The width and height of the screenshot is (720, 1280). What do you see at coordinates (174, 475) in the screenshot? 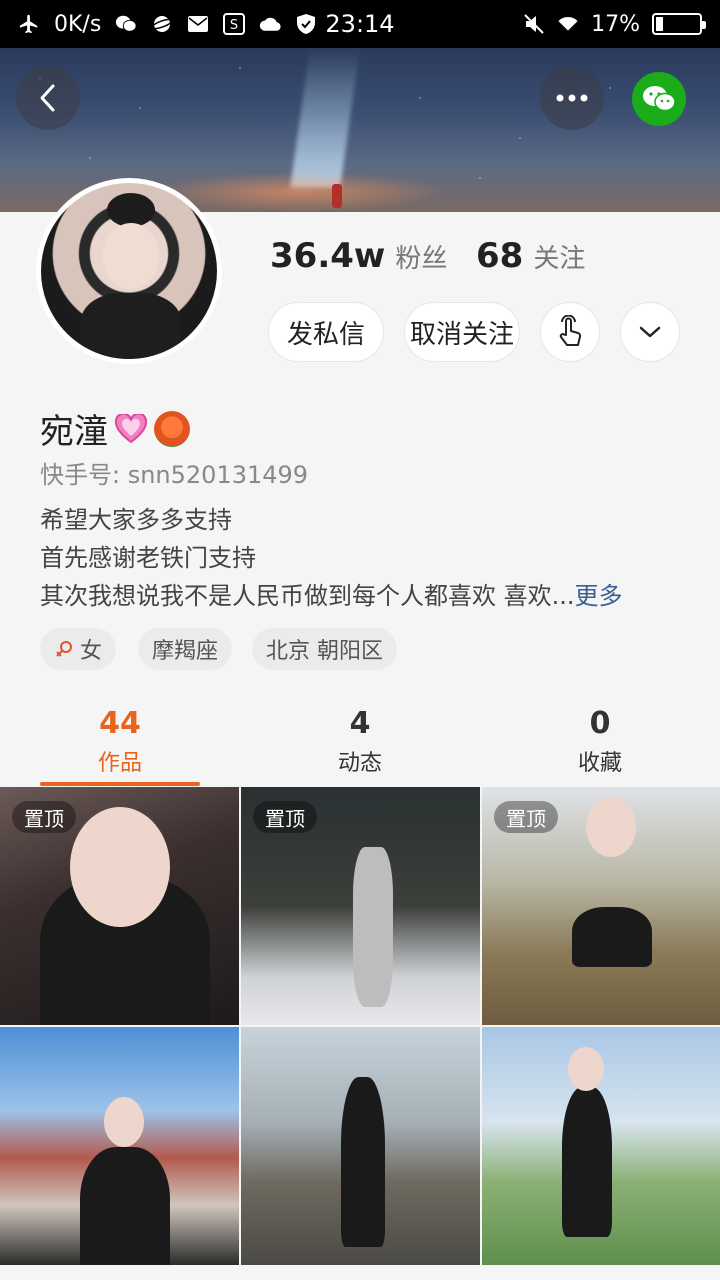
I see `kuaishou-id: 快手号: snn520131499` at bounding box center [174, 475].